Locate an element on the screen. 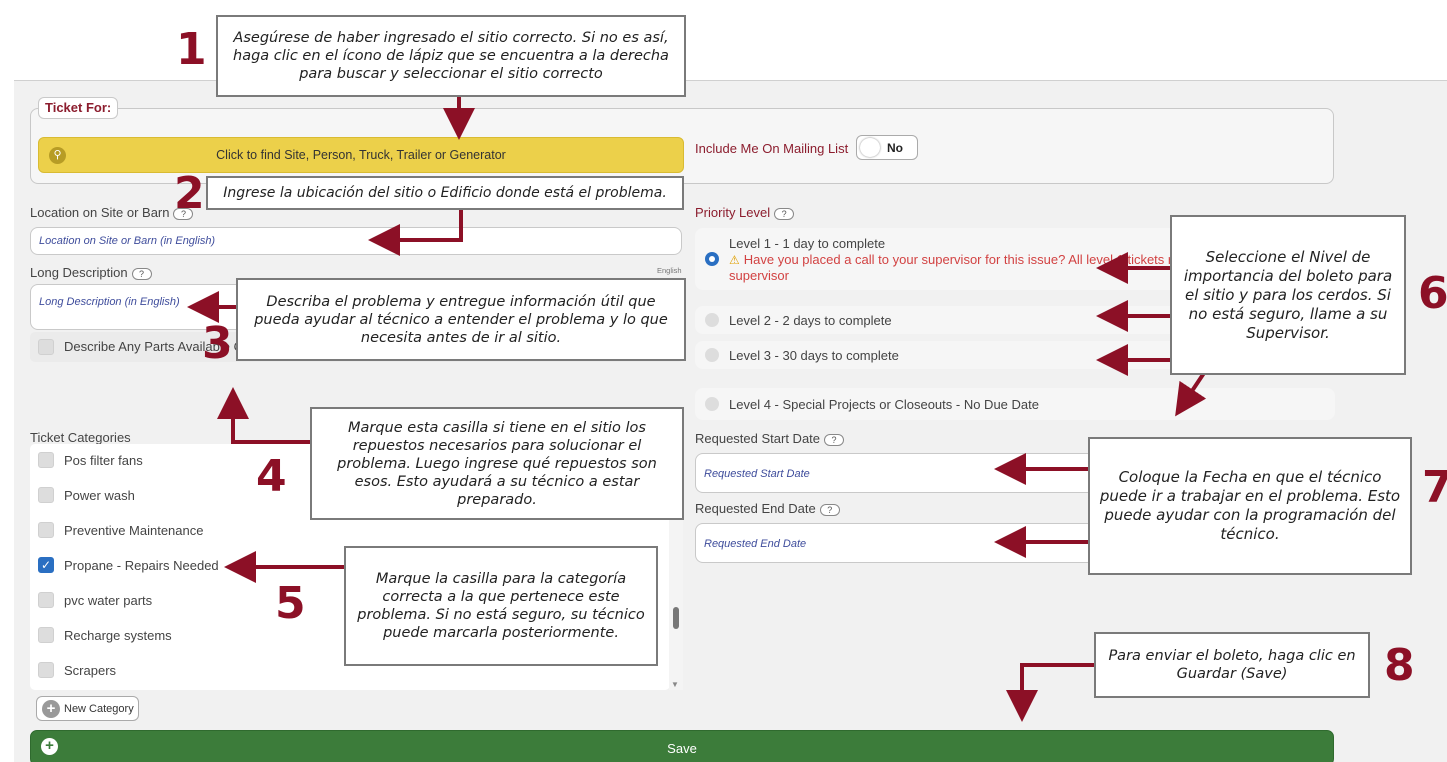 Image resolution: width=1447 pixels, height=762 pixels. mailing-list-toggle: No is located at coordinates (887, 147).